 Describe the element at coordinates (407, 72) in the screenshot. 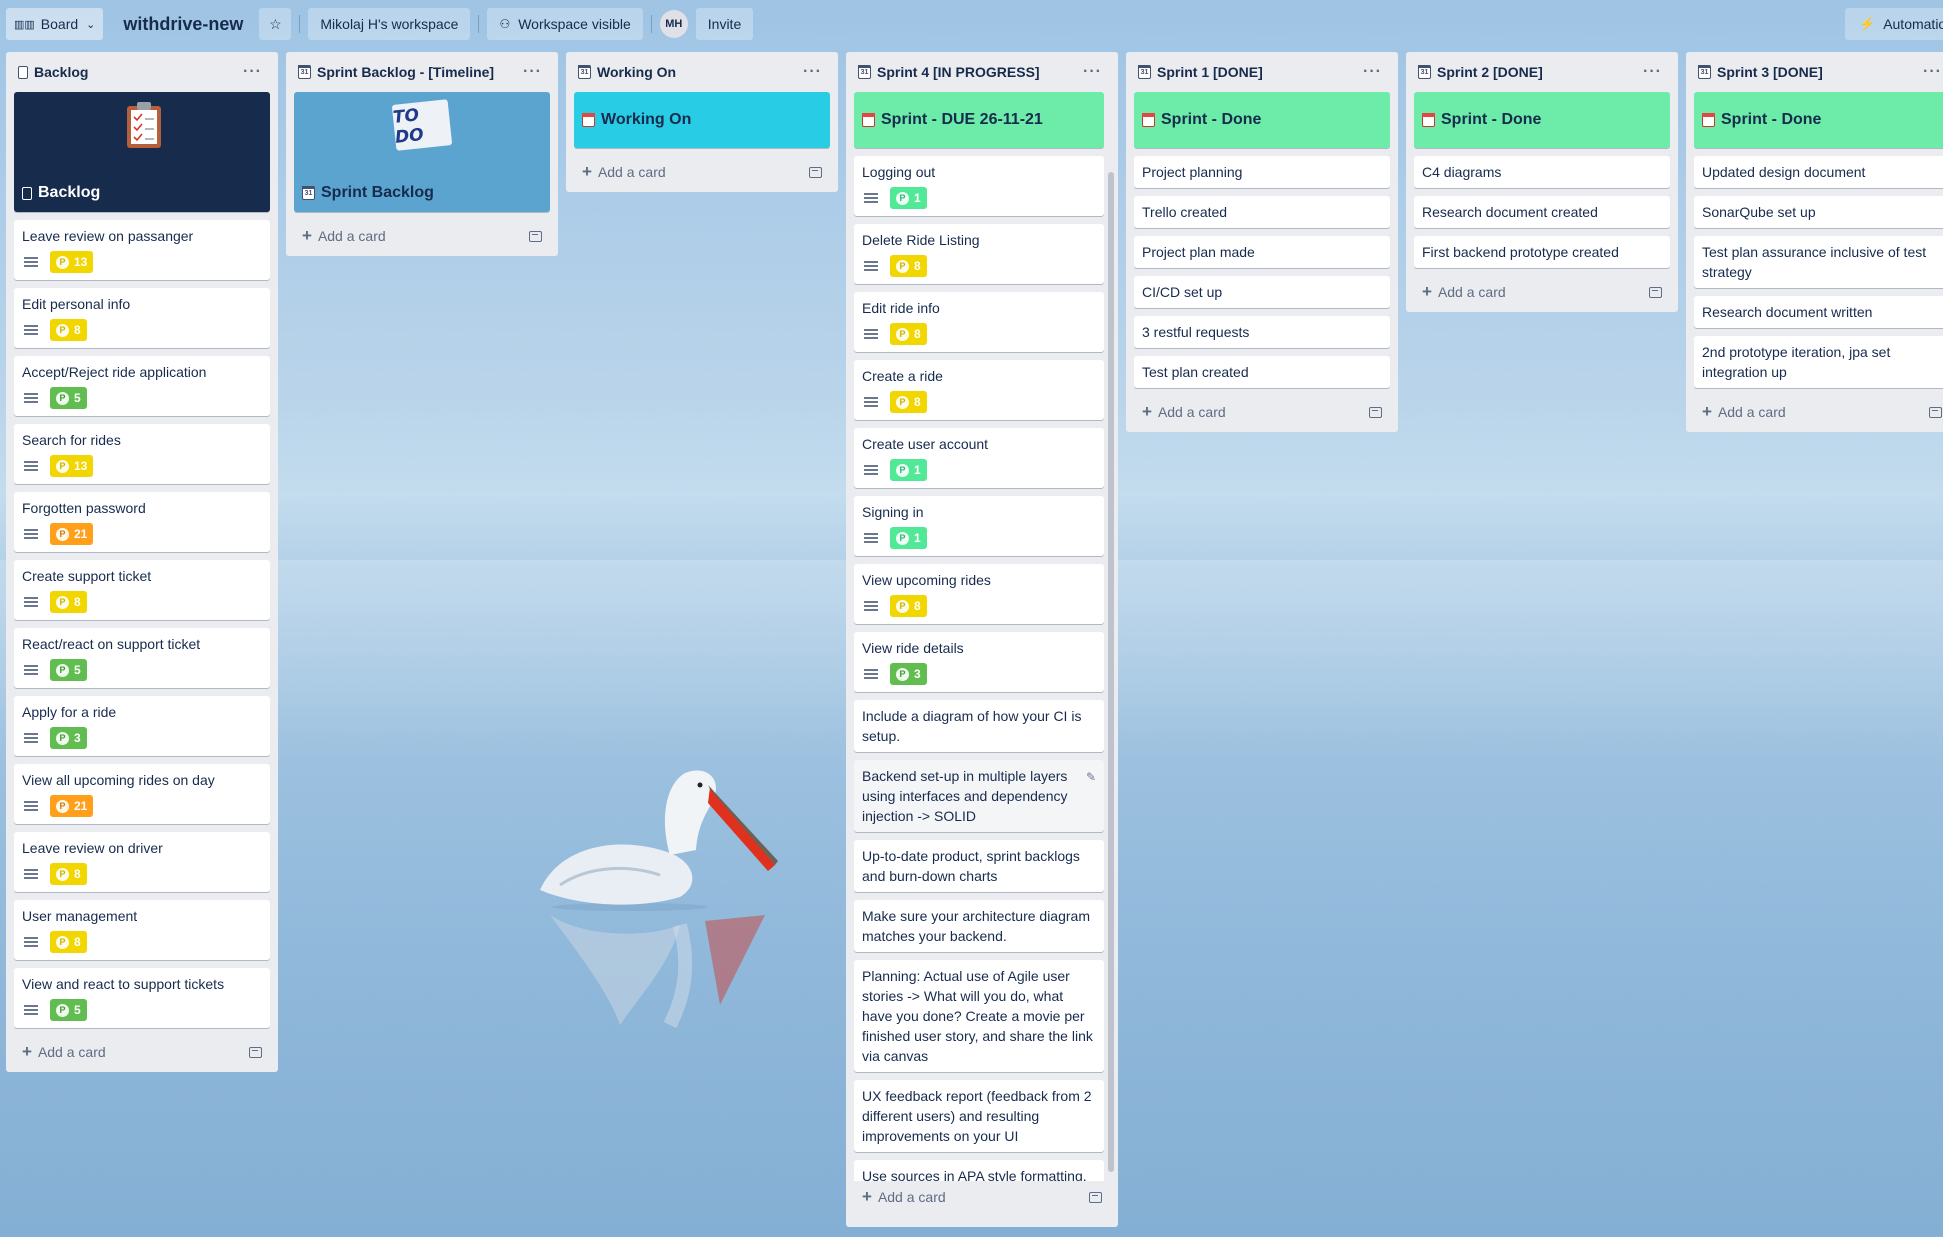

I see `list-title: Sprint Backlog - [Timeline]` at that location.